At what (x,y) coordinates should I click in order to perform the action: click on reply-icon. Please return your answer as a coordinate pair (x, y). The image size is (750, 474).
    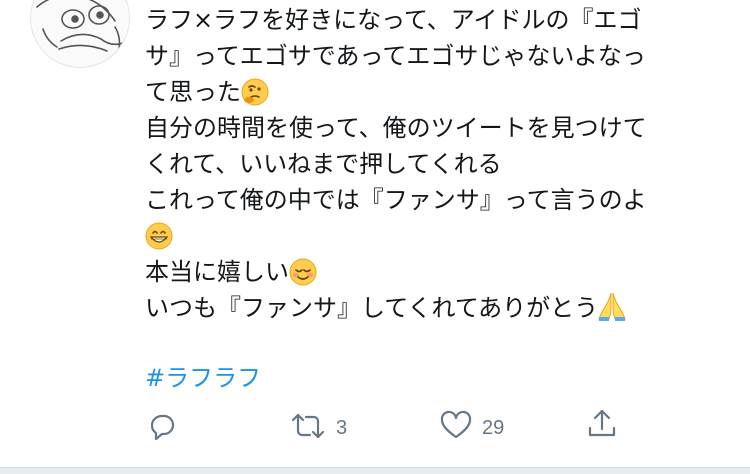
    Looking at the image, I should click on (162, 428).